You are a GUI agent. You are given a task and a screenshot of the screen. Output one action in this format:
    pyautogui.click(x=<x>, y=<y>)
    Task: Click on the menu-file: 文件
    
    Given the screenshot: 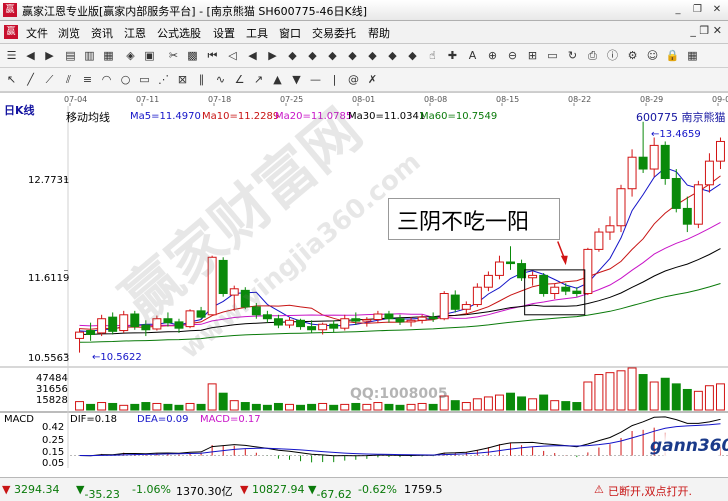 What is the action you would take?
    pyautogui.click(x=37, y=33)
    